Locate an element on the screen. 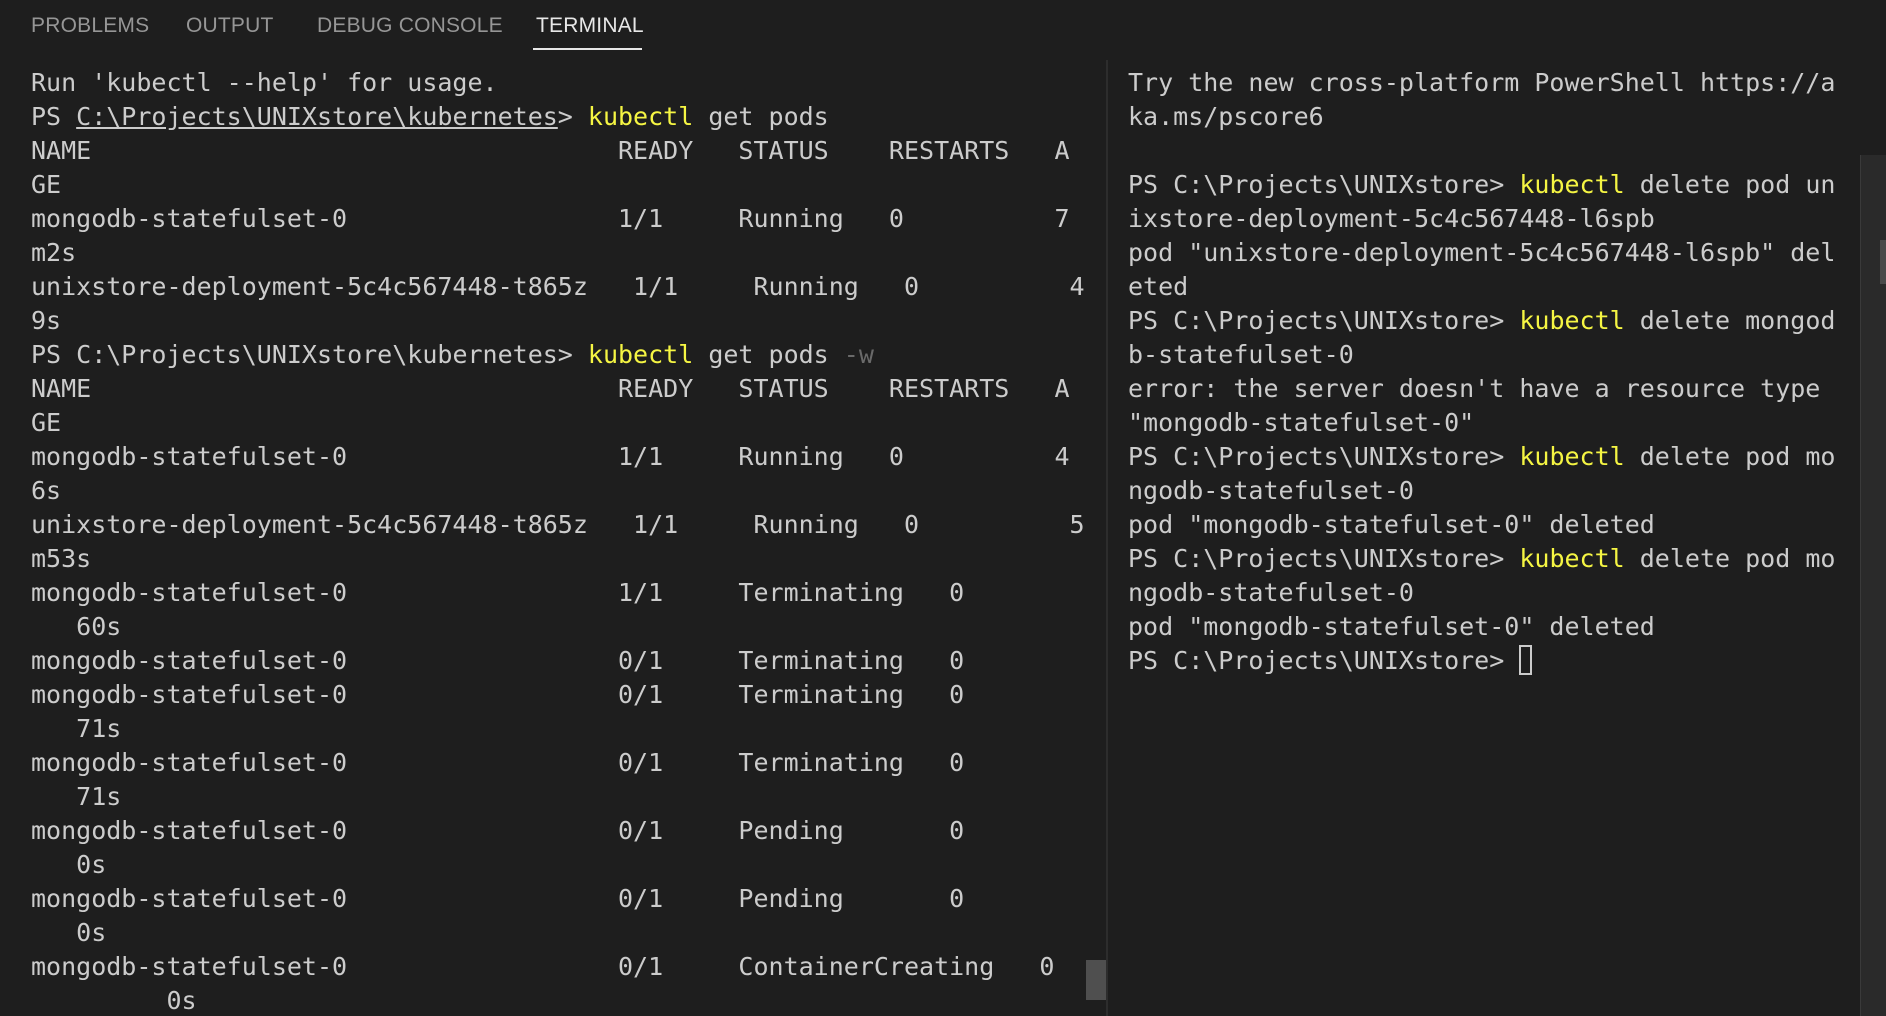 The width and height of the screenshot is (1886, 1016). terminal-output-line: m53s is located at coordinates (61, 558).